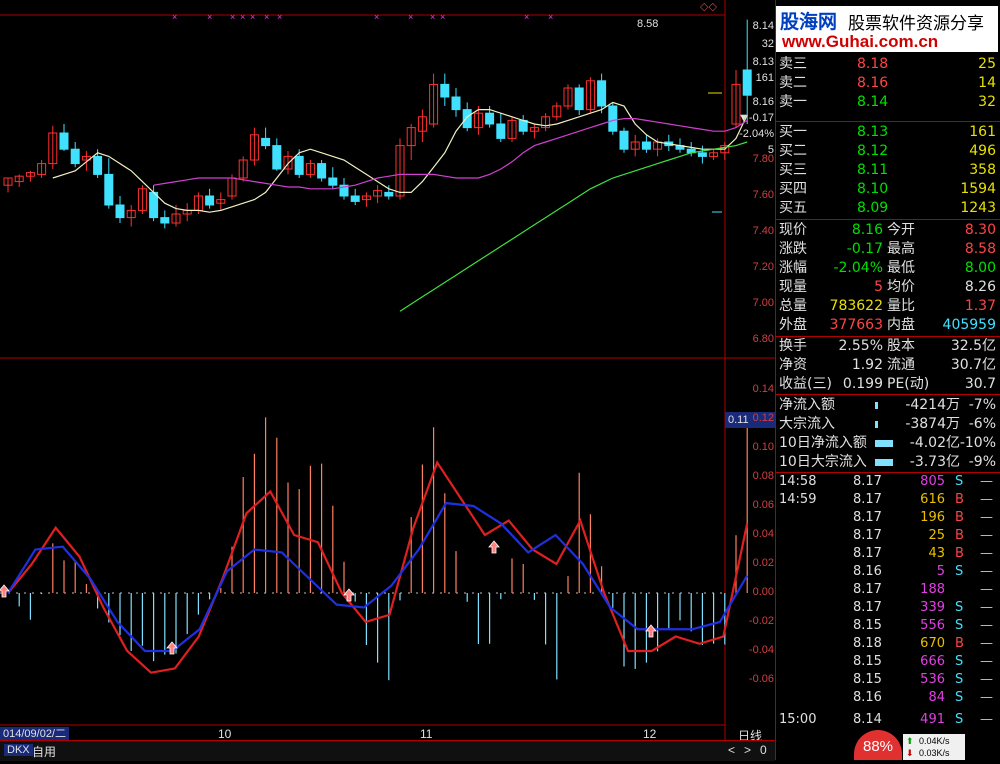 This screenshot has width=1000, height=764. Describe the element at coordinates (887, 151) in the screenshot. I see `bid-row: 买二 8.12 496` at that location.